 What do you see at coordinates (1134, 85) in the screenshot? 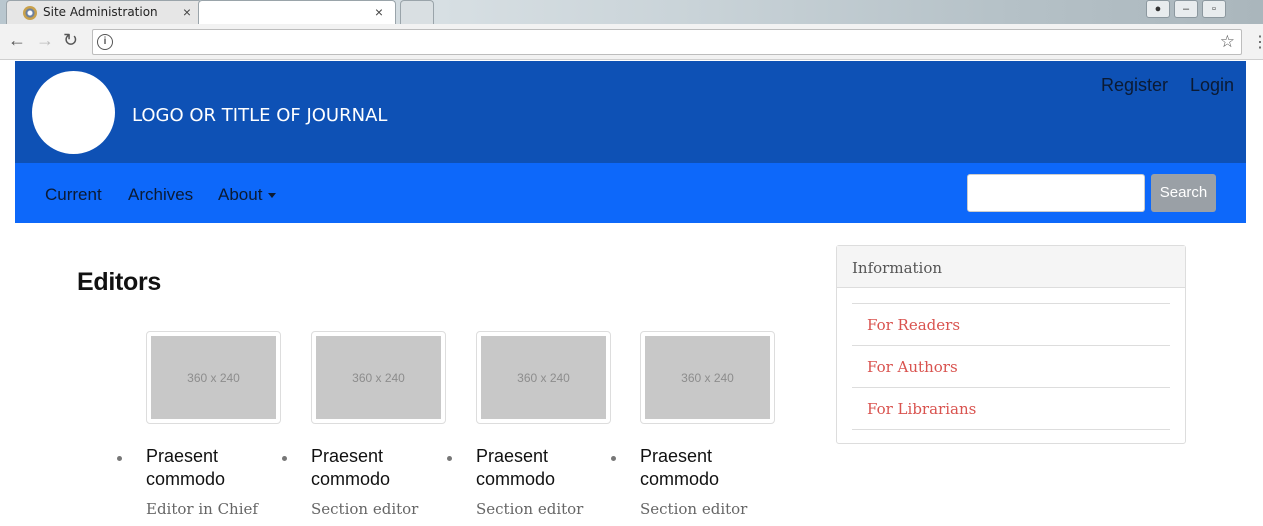
I see `register-link: Register` at bounding box center [1134, 85].